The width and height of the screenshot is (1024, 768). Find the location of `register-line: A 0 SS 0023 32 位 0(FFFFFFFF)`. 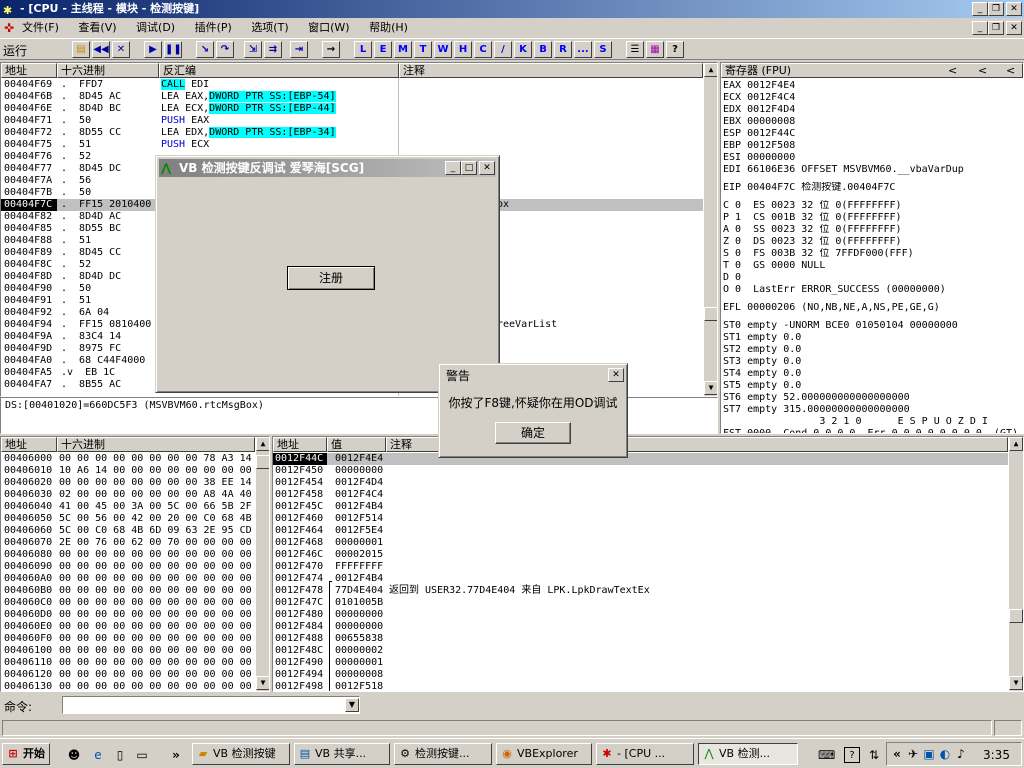

register-line: A 0 SS 0023 32 位 0(FFFFFFFF) is located at coordinates (873, 230).